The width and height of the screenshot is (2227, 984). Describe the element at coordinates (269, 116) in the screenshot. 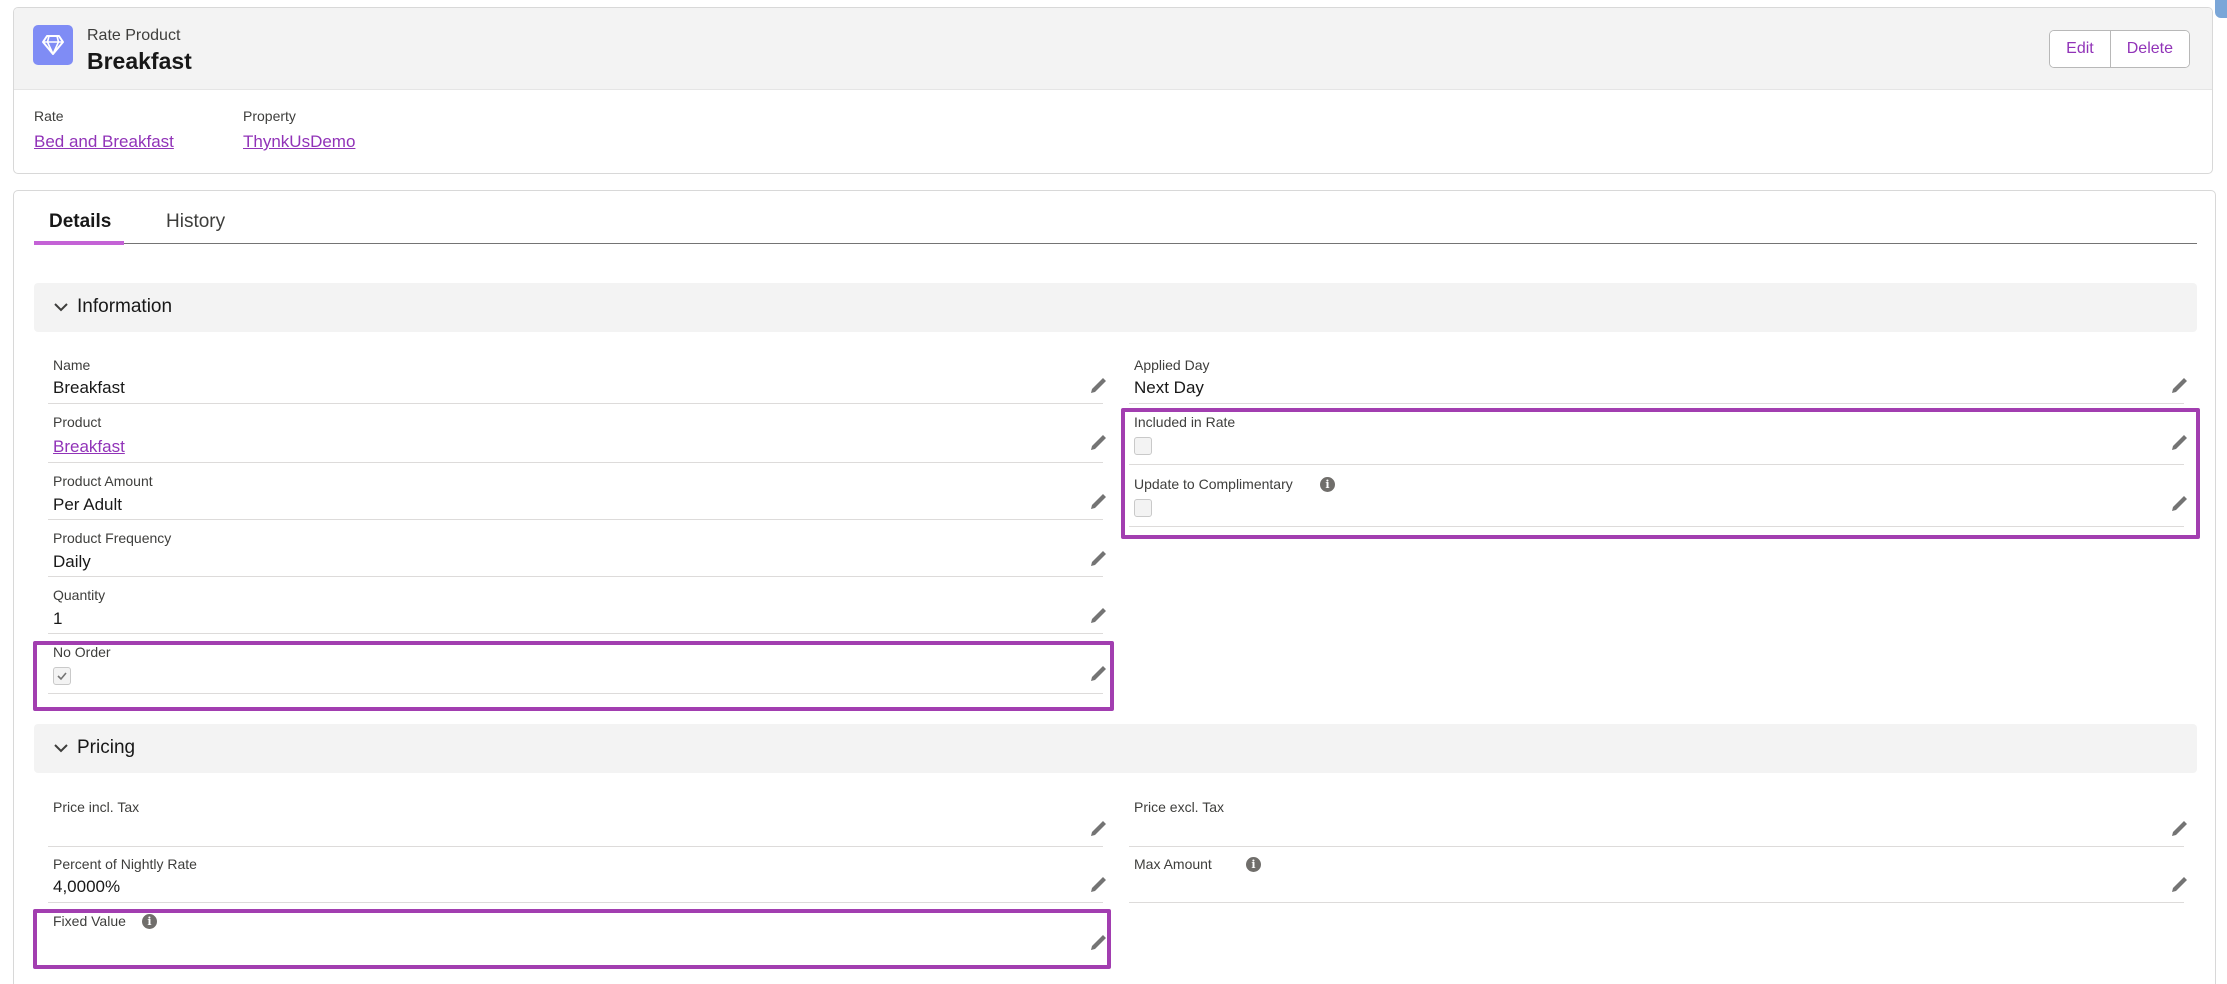

I see `highlight-label-property: Property` at that location.